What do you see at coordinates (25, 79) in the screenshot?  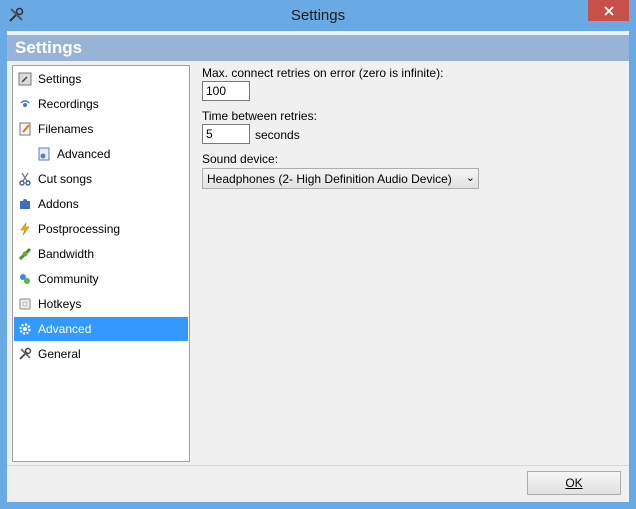 I see `settings-icon` at bounding box center [25, 79].